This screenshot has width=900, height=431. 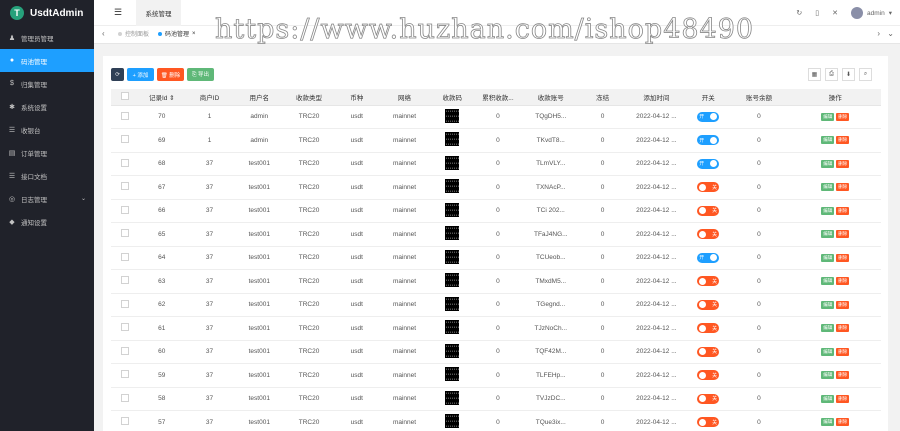 What do you see at coordinates (47, 60) in the screenshot?
I see `sidebar-item: ● 码池管理` at bounding box center [47, 60].